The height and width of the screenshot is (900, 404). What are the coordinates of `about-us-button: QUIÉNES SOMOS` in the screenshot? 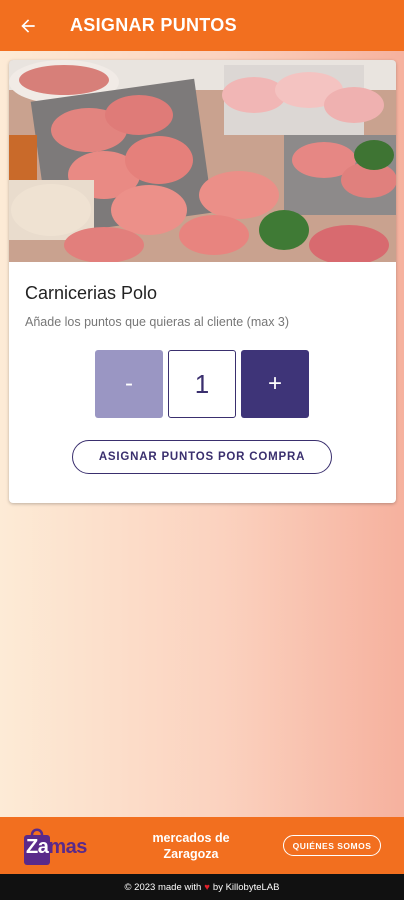 It's located at (332, 845).